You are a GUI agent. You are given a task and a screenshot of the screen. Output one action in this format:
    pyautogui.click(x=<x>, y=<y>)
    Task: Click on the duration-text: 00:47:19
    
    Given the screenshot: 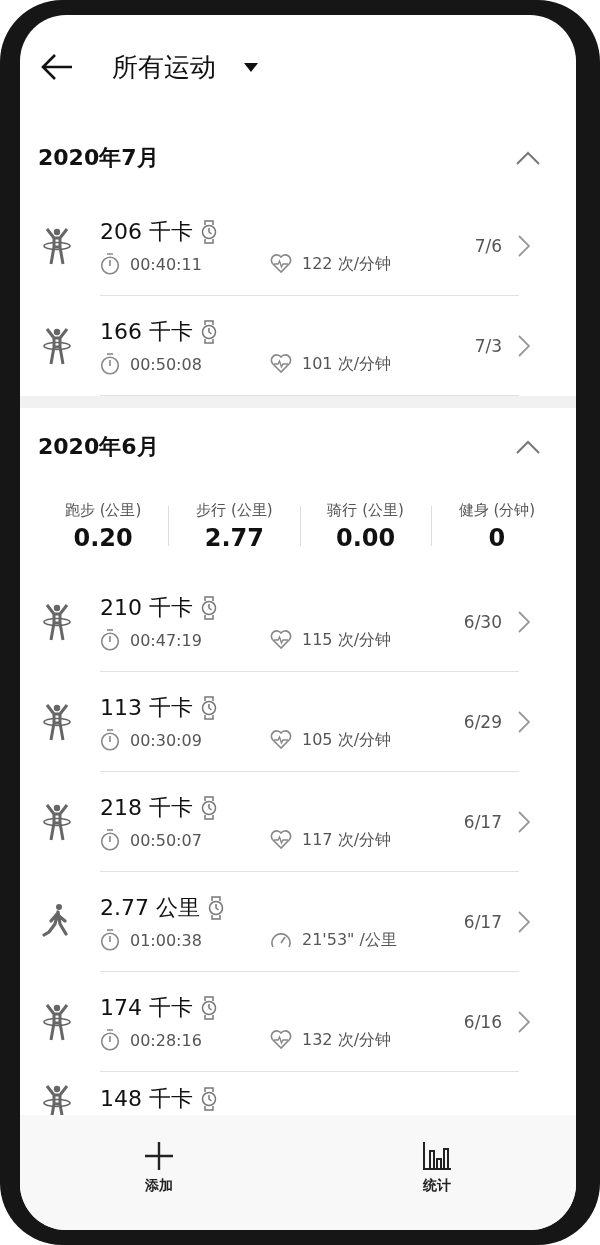 What is the action you would take?
    pyautogui.click(x=166, y=640)
    